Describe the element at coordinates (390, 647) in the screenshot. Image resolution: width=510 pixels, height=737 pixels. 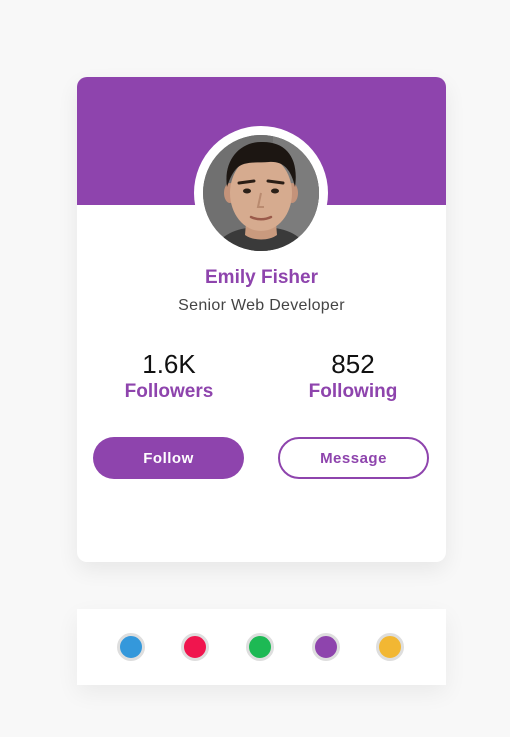
I see `color-swatch-yellow` at that location.